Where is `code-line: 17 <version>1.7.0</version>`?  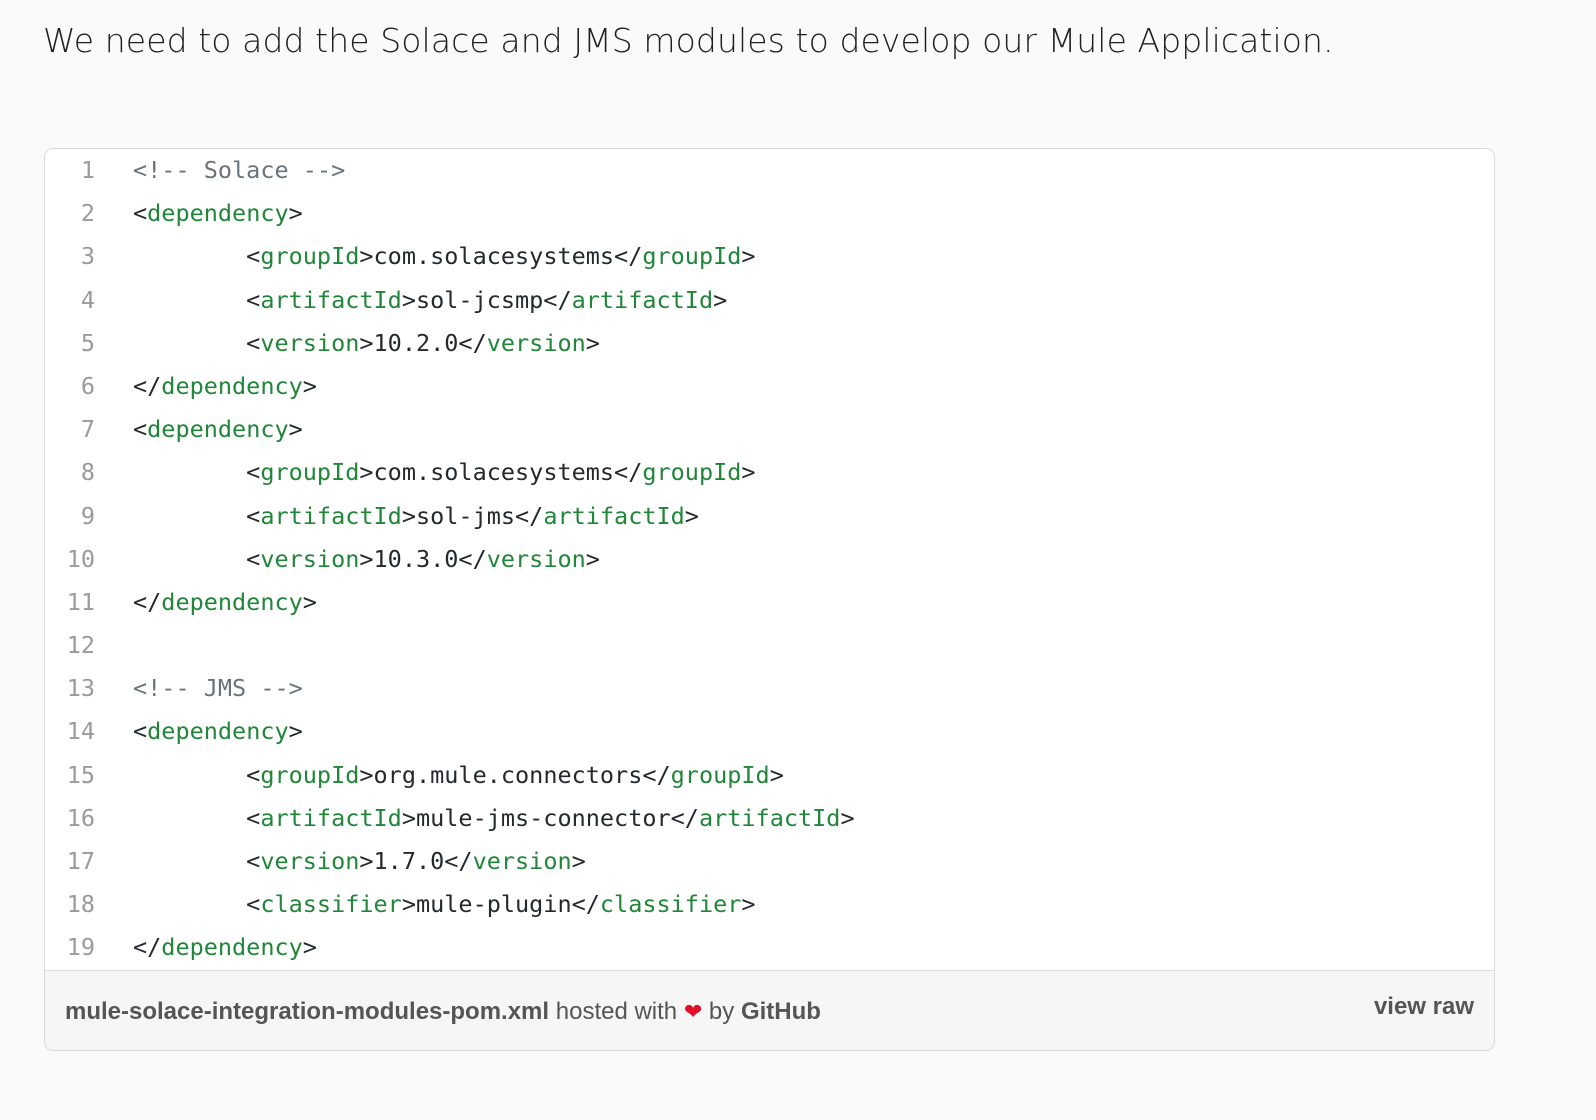 code-line: 17 <version>1.7.0</version> is located at coordinates (769, 861).